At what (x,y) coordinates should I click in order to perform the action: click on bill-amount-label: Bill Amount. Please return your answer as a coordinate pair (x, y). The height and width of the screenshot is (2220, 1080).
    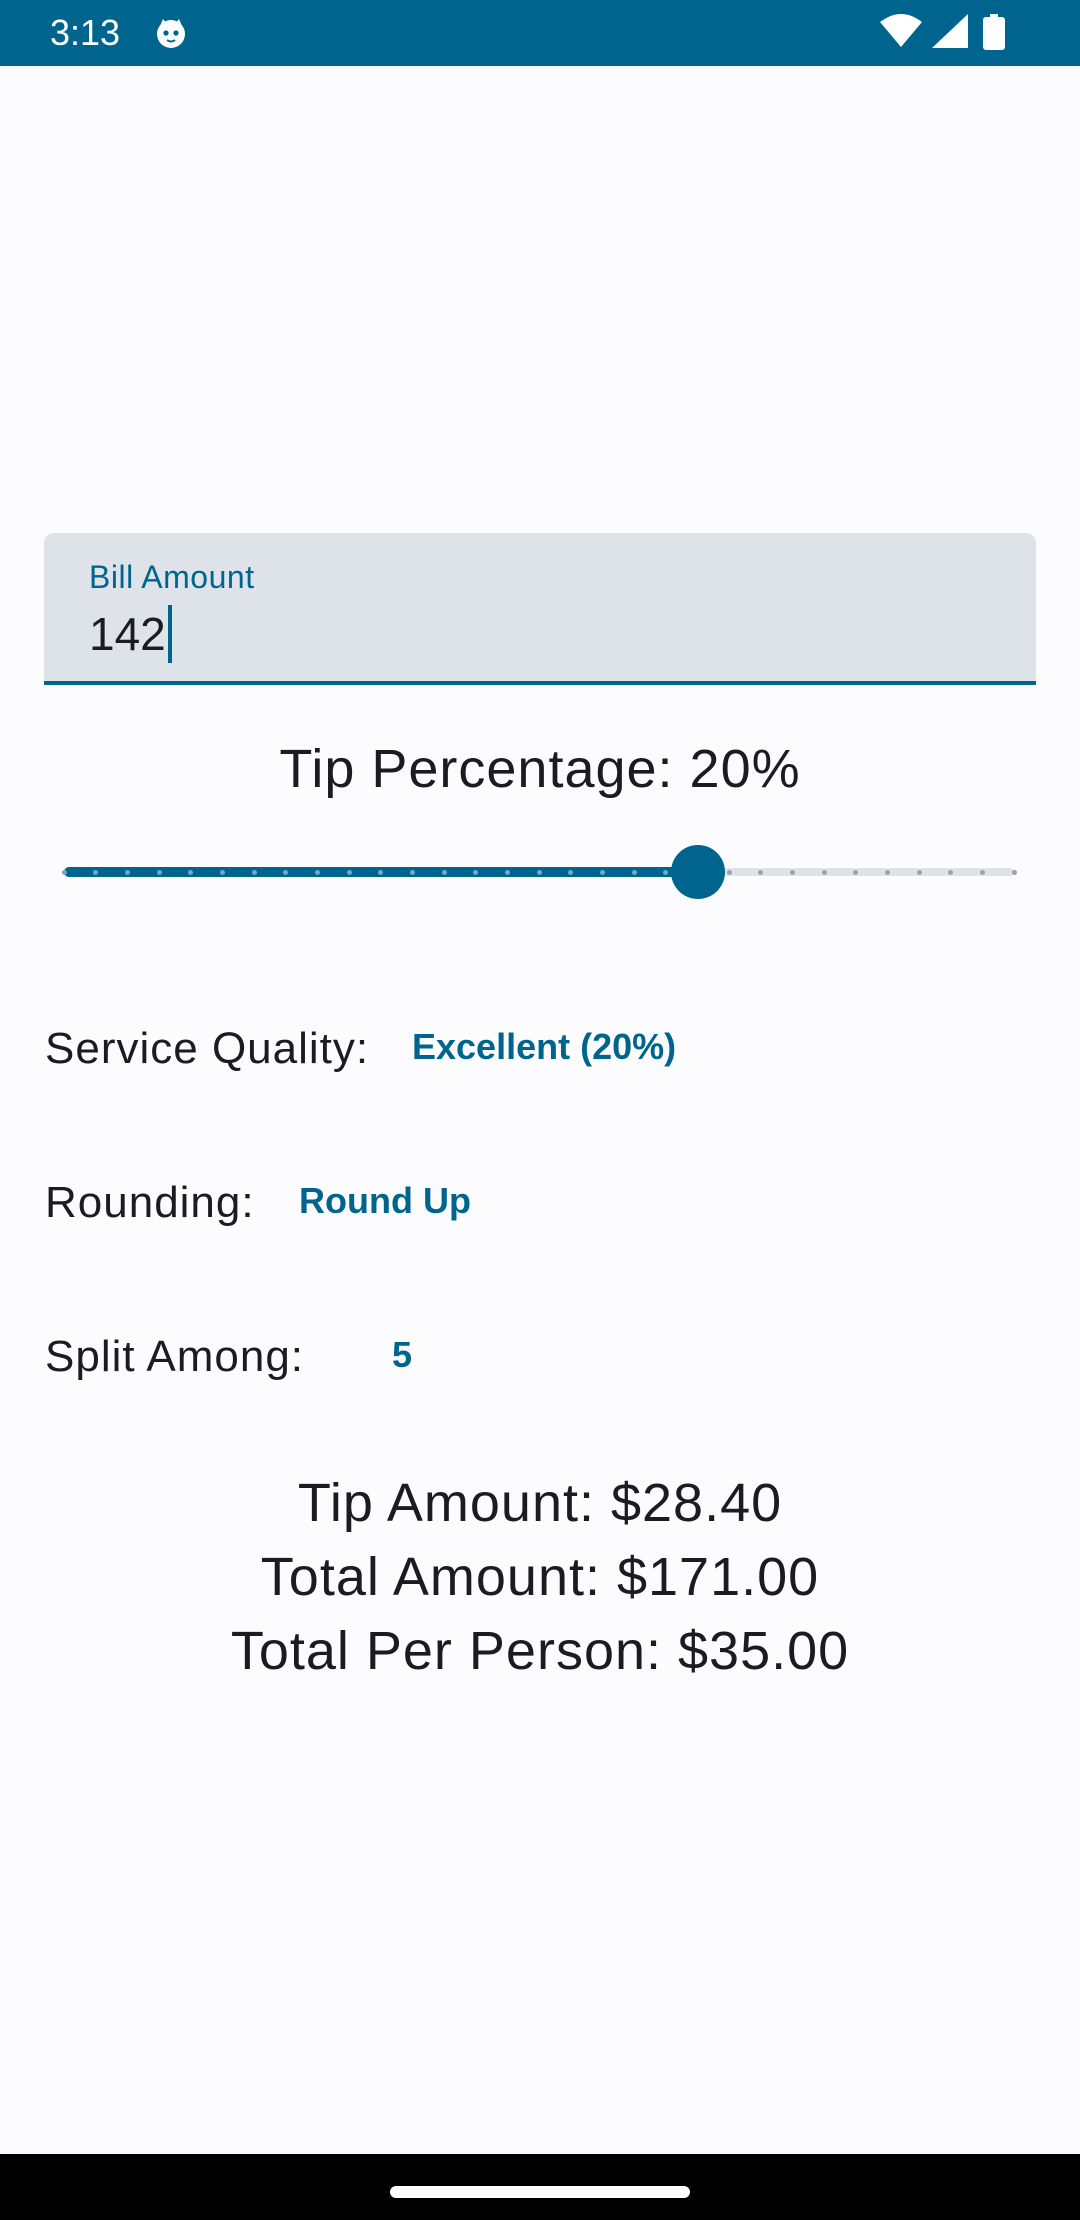
    Looking at the image, I should click on (172, 577).